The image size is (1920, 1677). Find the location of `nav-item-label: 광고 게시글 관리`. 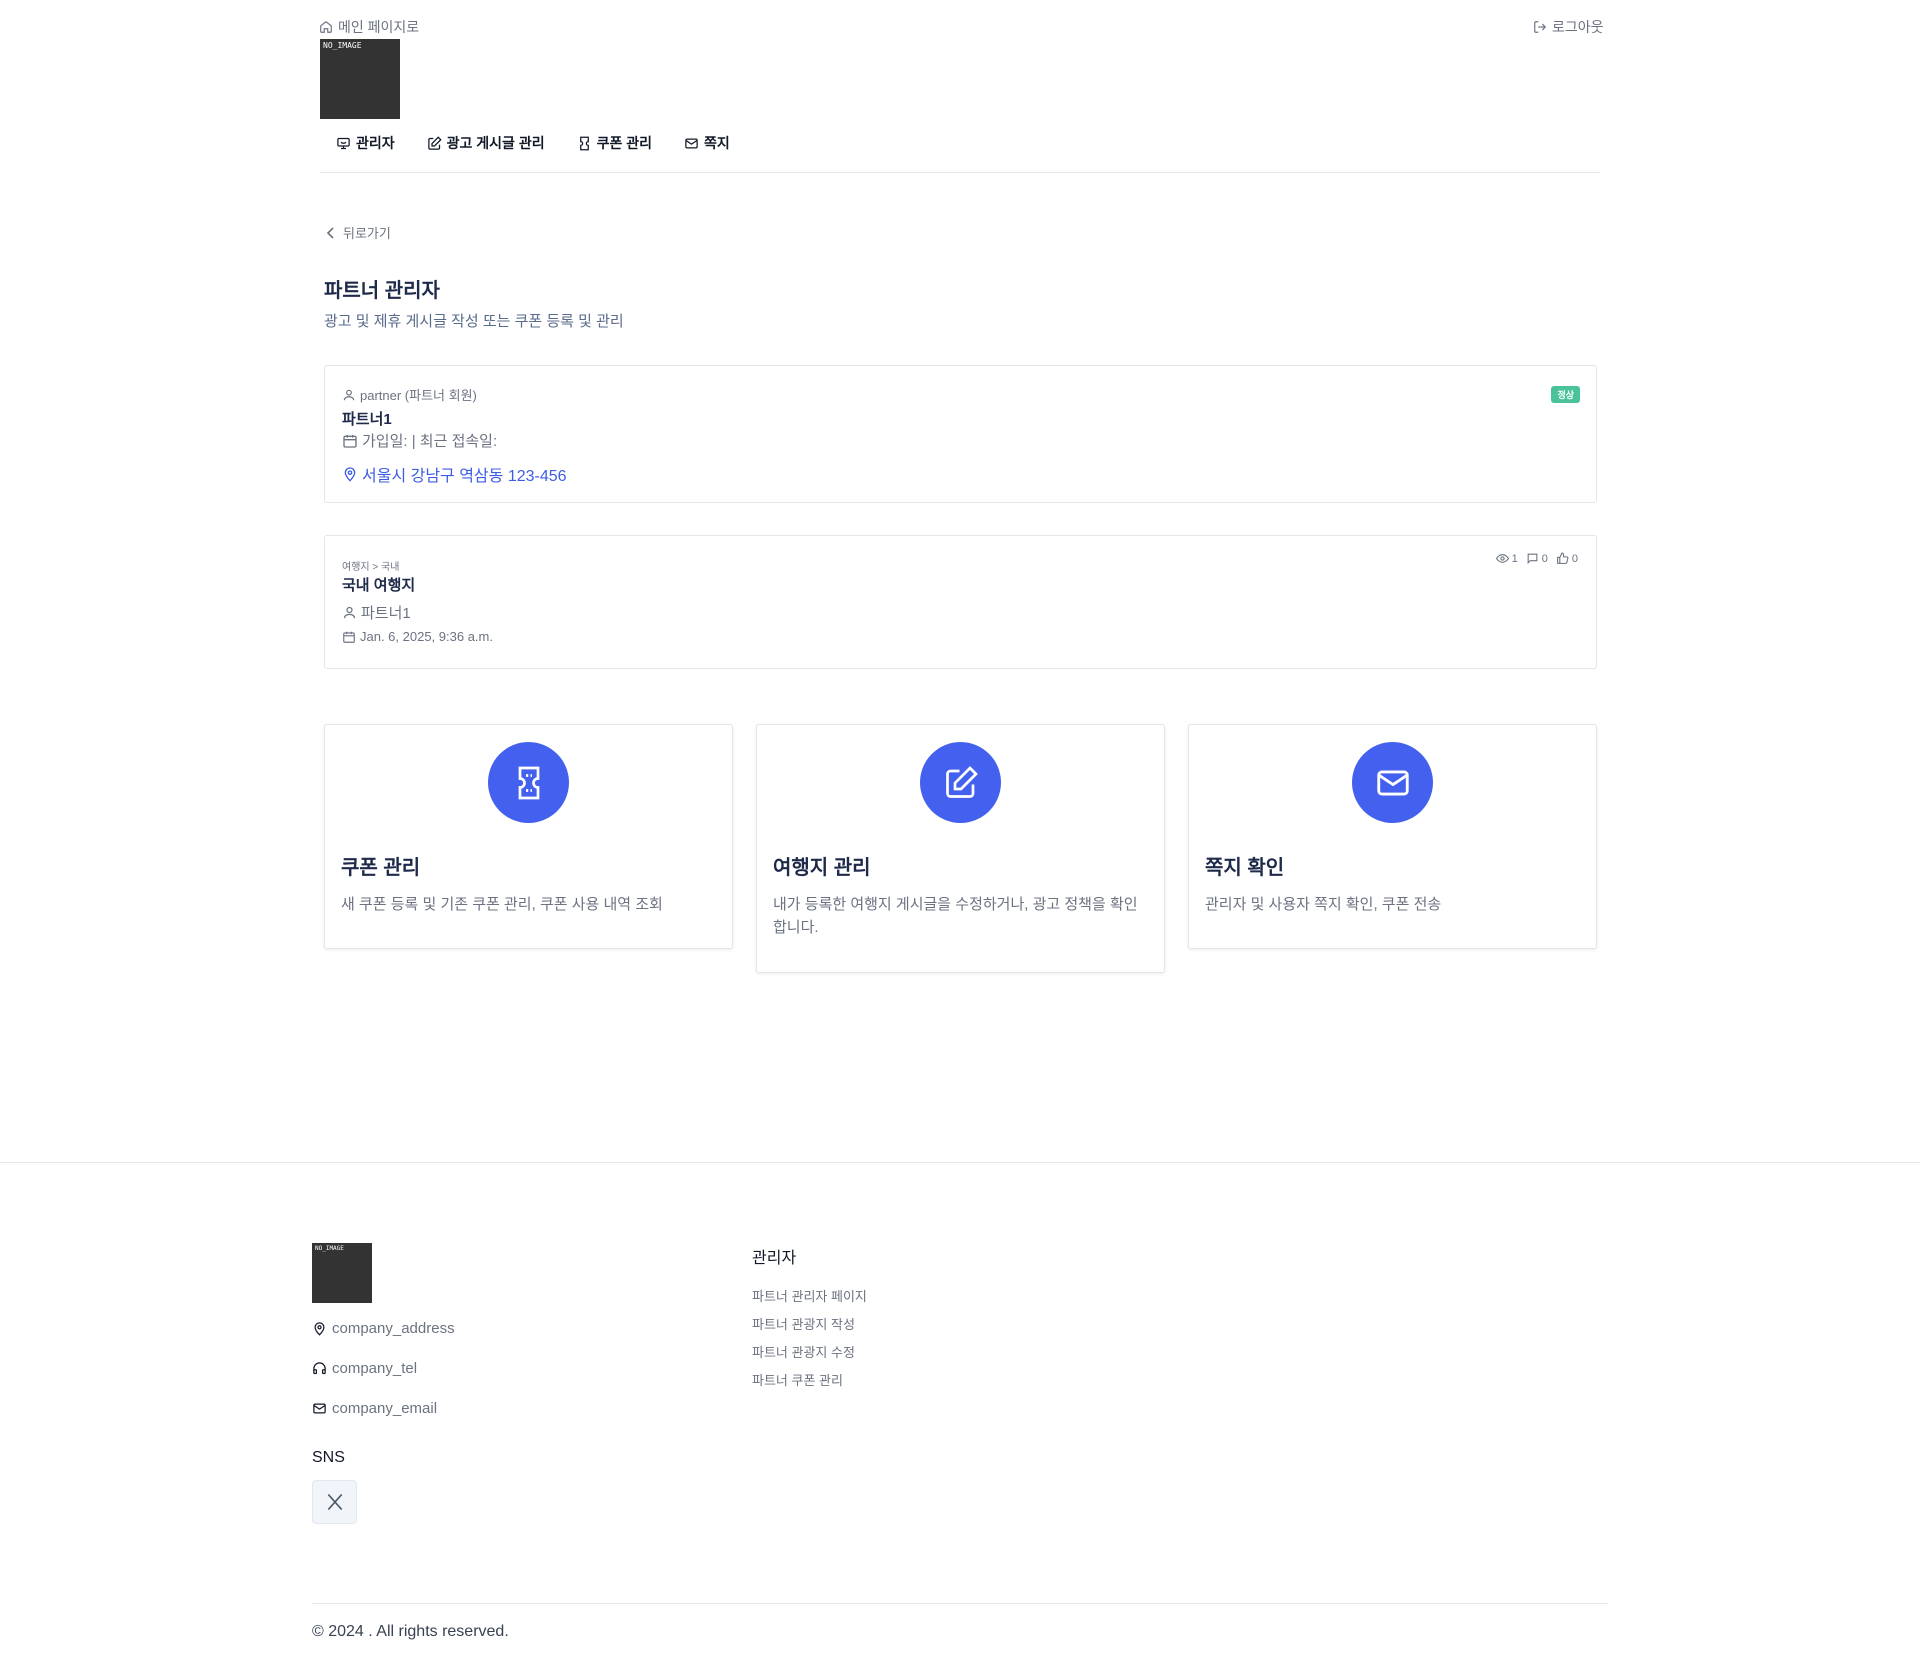

nav-item-label: 광고 게시글 관리 is located at coordinates (495, 143).